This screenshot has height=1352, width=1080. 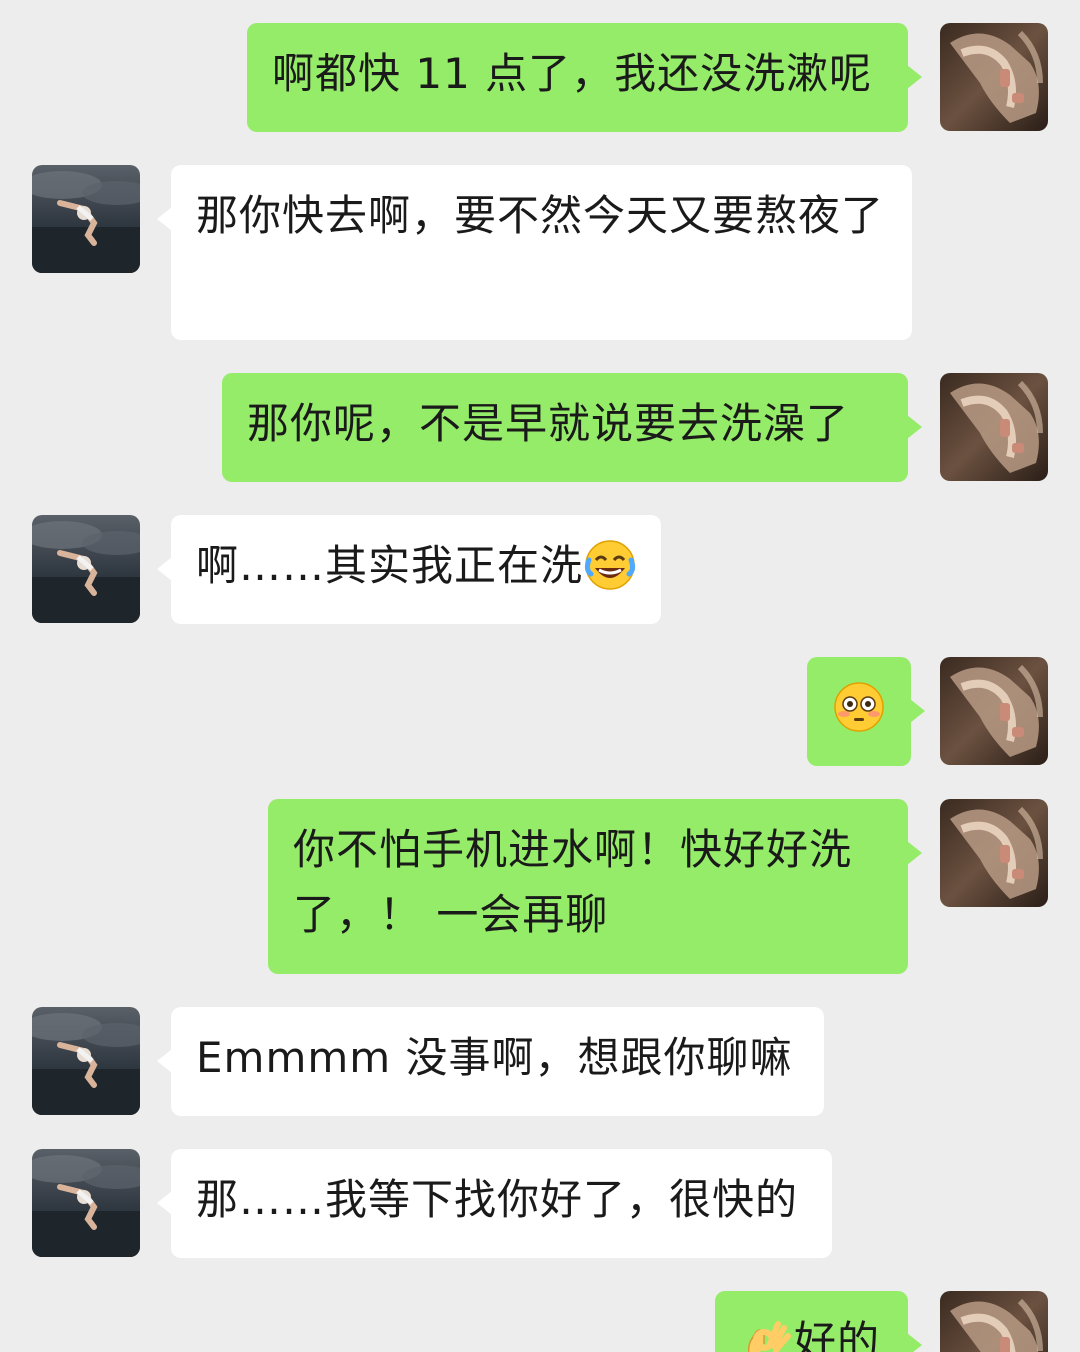 I want to click on message-bubble-incoming: Emmmm 没事啊，想跟你聊嘛, so click(x=490, y=1061).